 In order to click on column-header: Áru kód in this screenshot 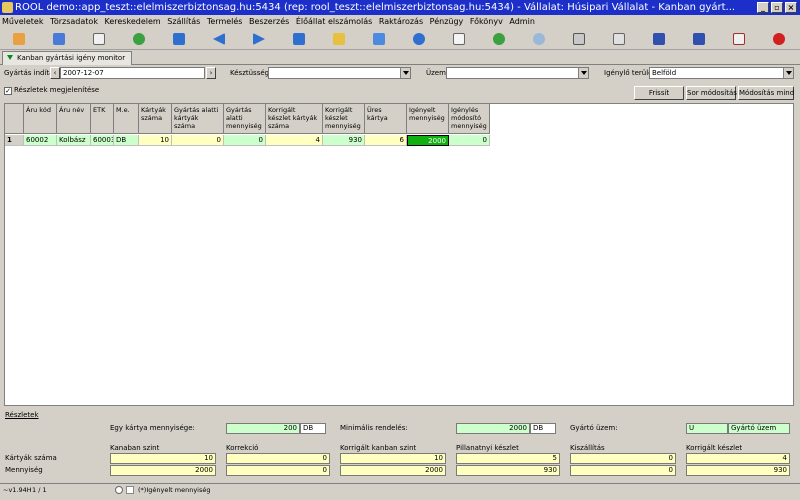, I will do `click(40, 119)`.